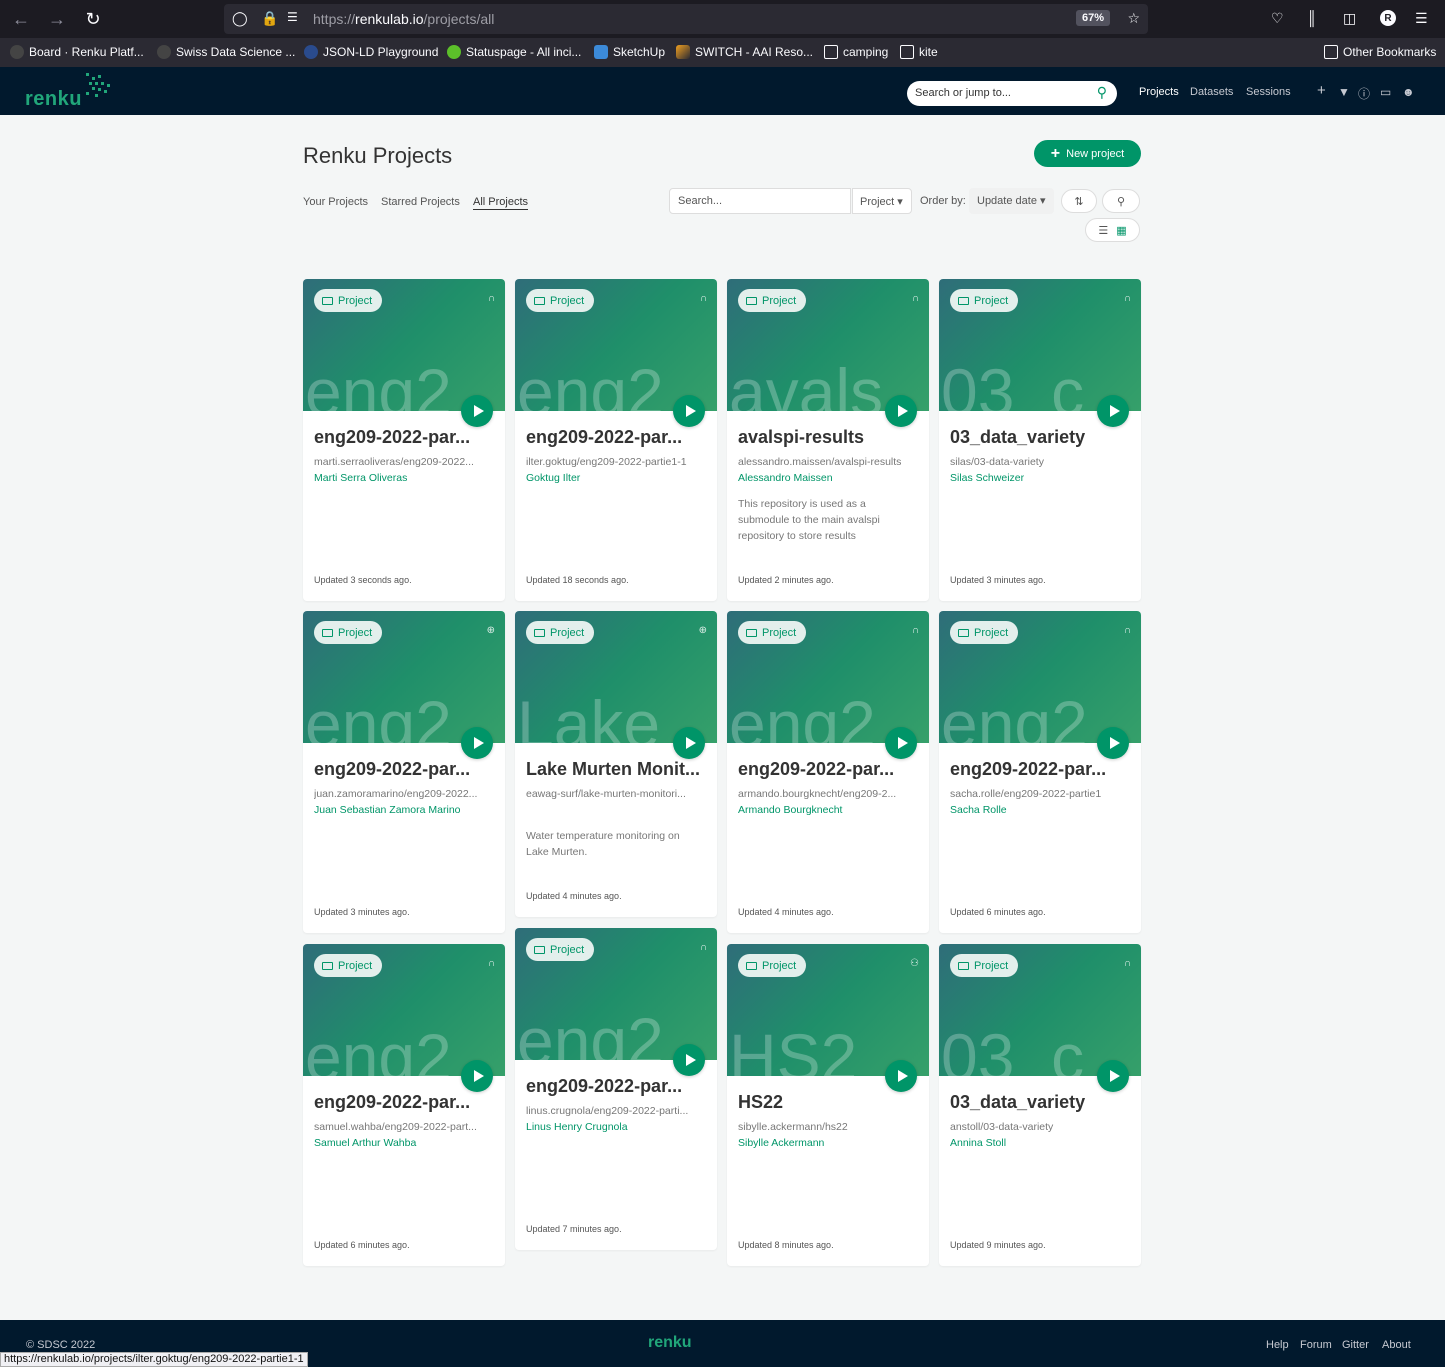 This screenshot has width=1445, height=1367. What do you see at coordinates (978, 1143) in the screenshot?
I see `project-owner: Annina Stoll` at bounding box center [978, 1143].